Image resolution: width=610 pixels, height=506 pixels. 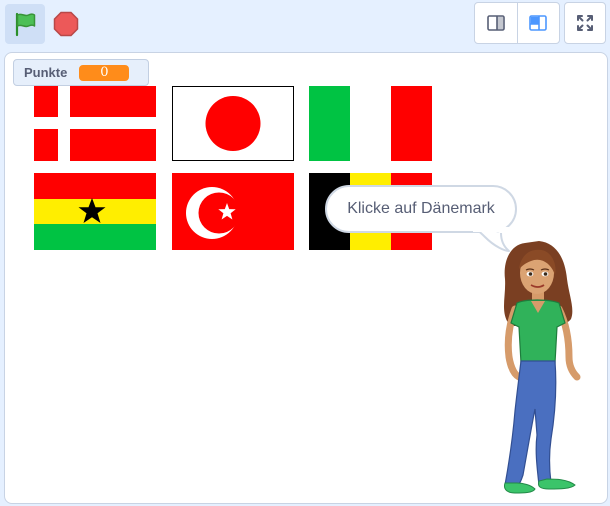 I want to click on stop-button, so click(x=66, y=24).